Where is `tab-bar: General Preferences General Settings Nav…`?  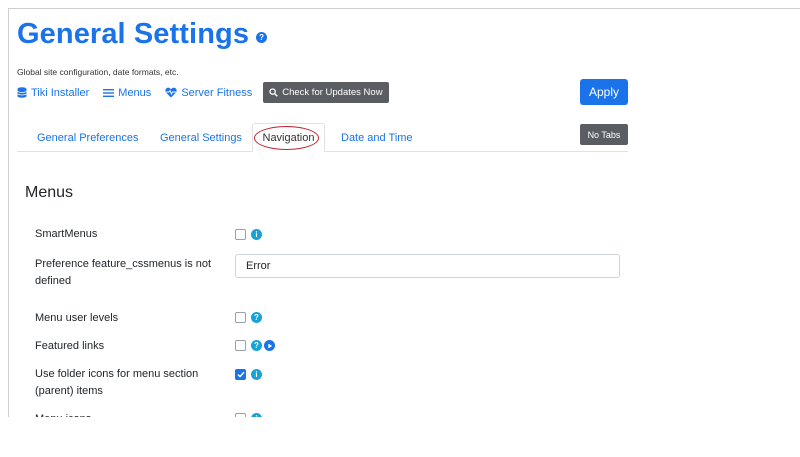
tab-bar: General Preferences General Settings Nav… is located at coordinates (322, 137).